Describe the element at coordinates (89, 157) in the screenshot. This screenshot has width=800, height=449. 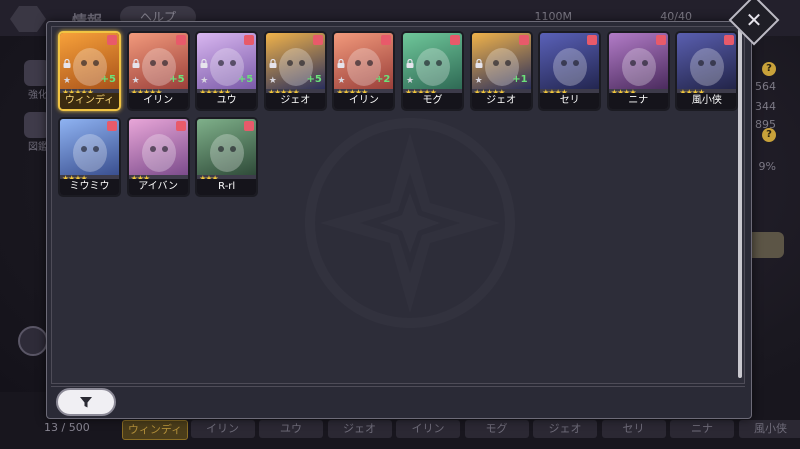
I see `character-card: ★★★★ミウミウ` at that location.